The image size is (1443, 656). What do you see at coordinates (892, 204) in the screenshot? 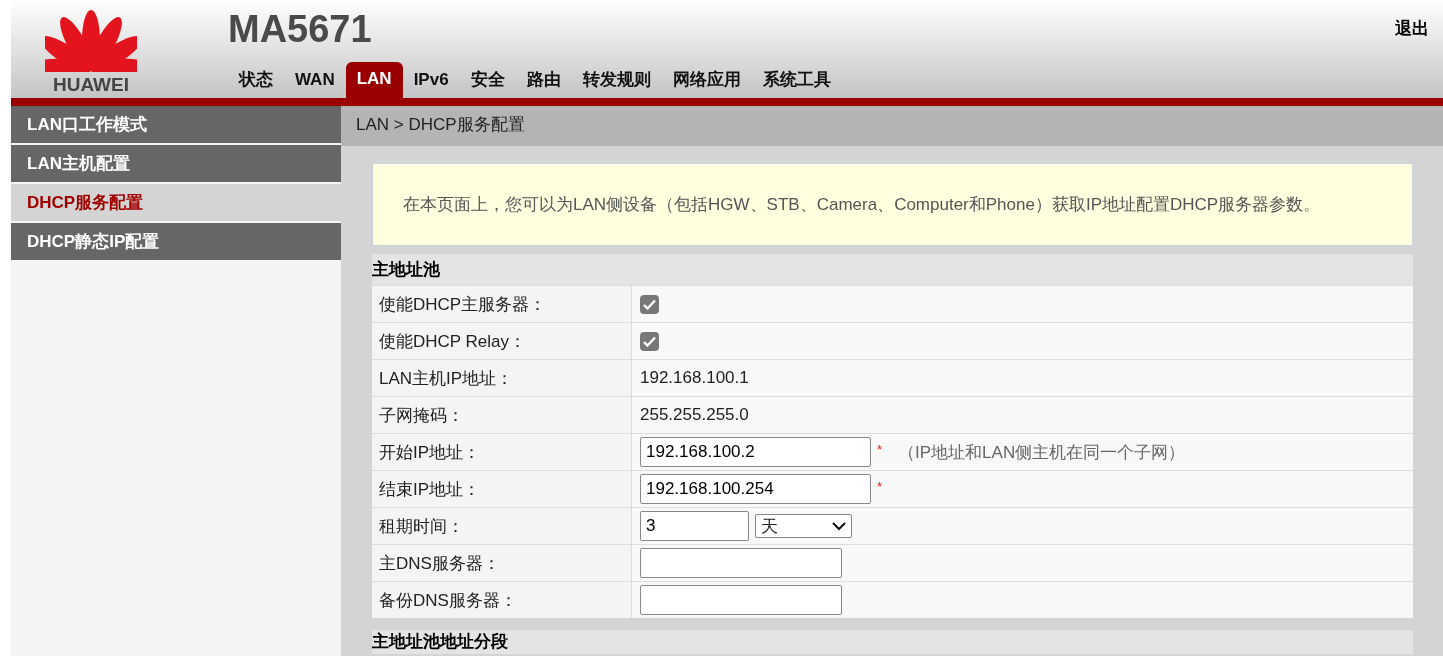
I see `info-text: 在本页面上，您可以为LAN侧设备（包括HGW、STB、Camera、Computer和Phone）获取IP地址配置DHCP服务器参数。` at bounding box center [892, 204].